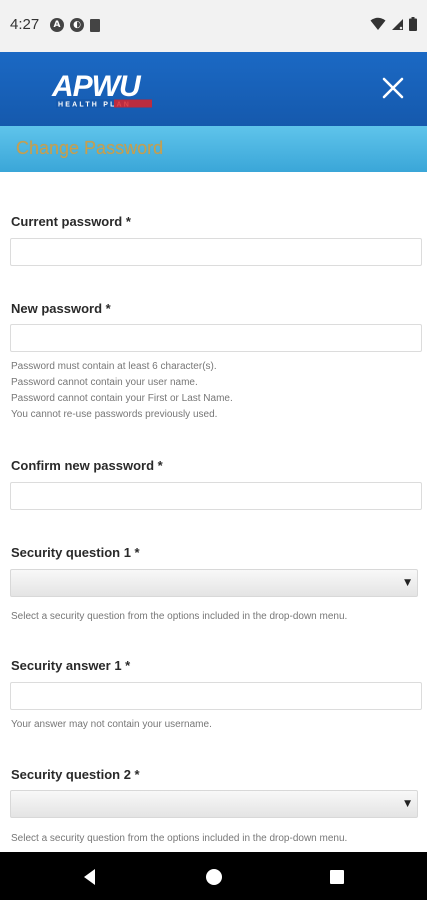 This screenshot has width=427, height=900. I want to click on security-answer-1-field, so click(216, 696).